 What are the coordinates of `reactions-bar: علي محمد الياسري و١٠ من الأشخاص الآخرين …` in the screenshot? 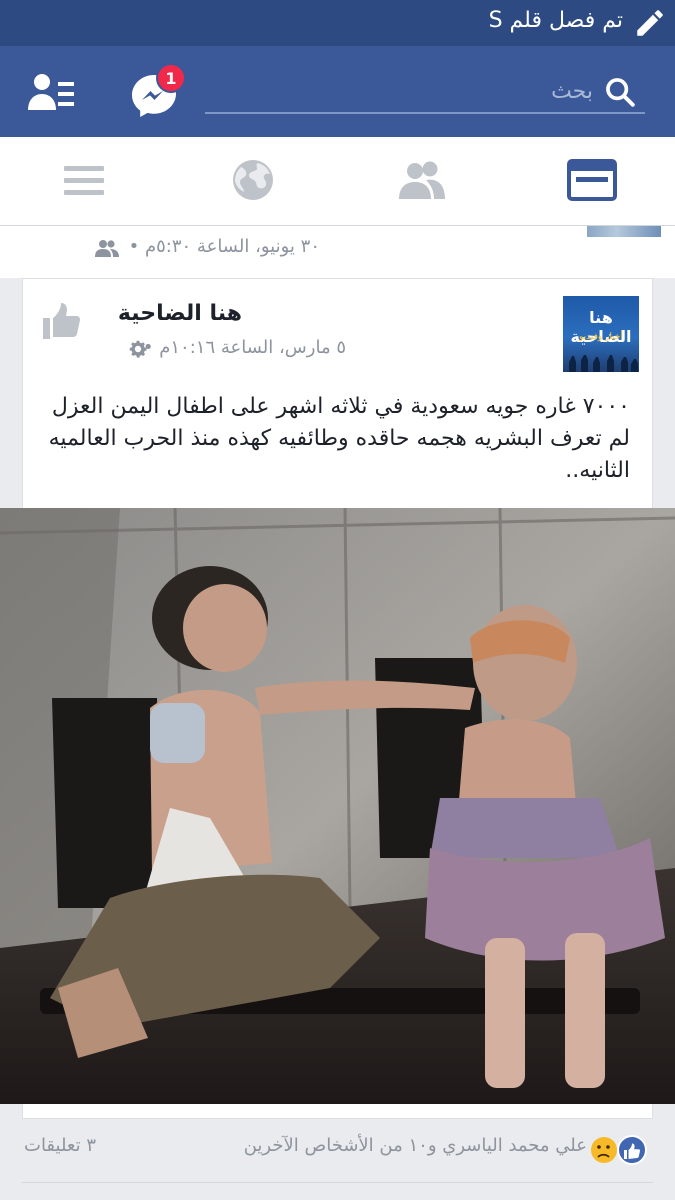 It's located at (337, 1159).